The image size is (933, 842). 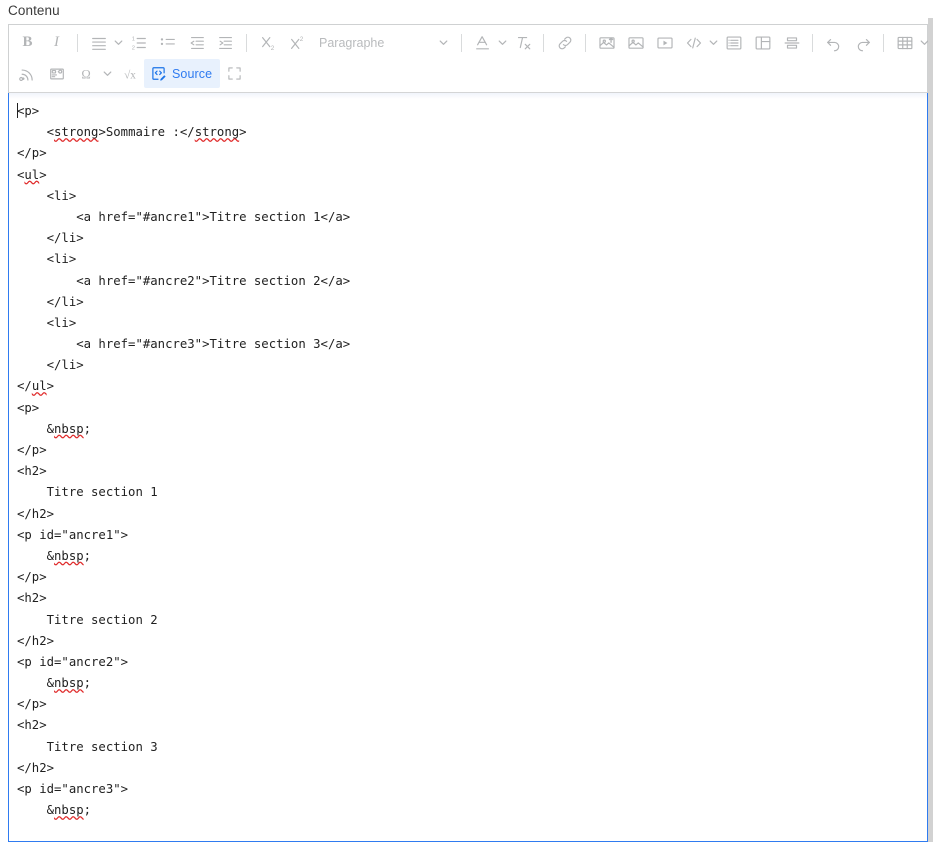 What do you see at coordinates (564, 42) in the screenshot?
I see `link-button` at bounding box center [564, 42].